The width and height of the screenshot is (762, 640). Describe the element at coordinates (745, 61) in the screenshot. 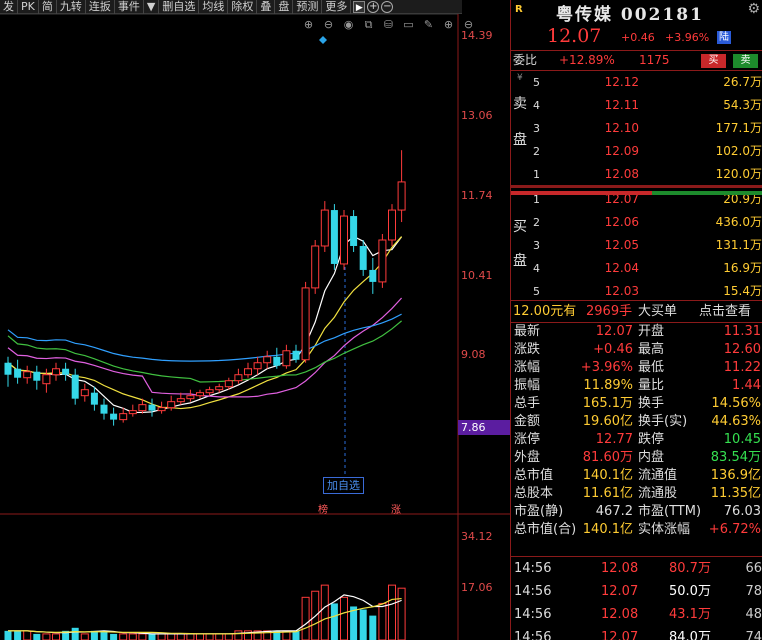

I see `sell-button: 卖` at that location.